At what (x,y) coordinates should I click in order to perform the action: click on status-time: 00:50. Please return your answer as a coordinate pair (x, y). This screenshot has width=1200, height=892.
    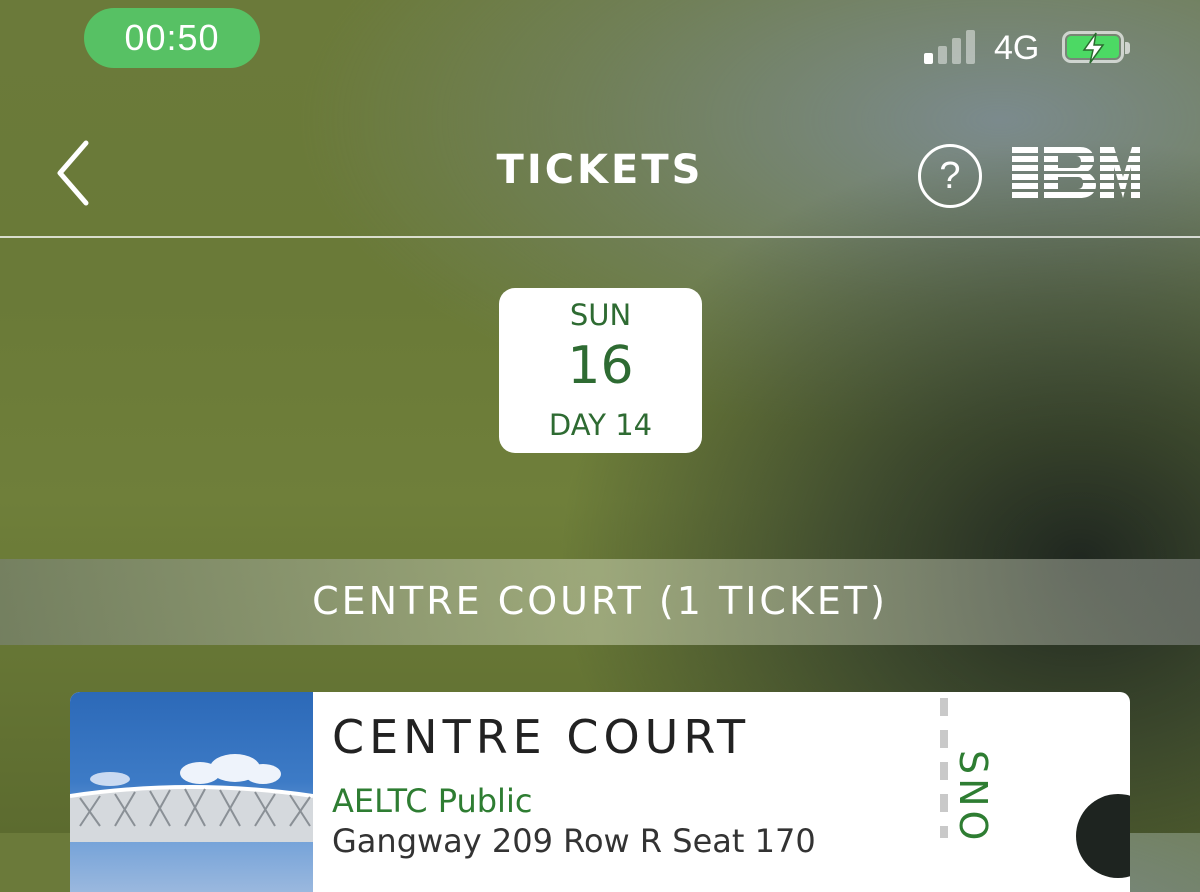
    Looking at the image, I should click on (172, 38).